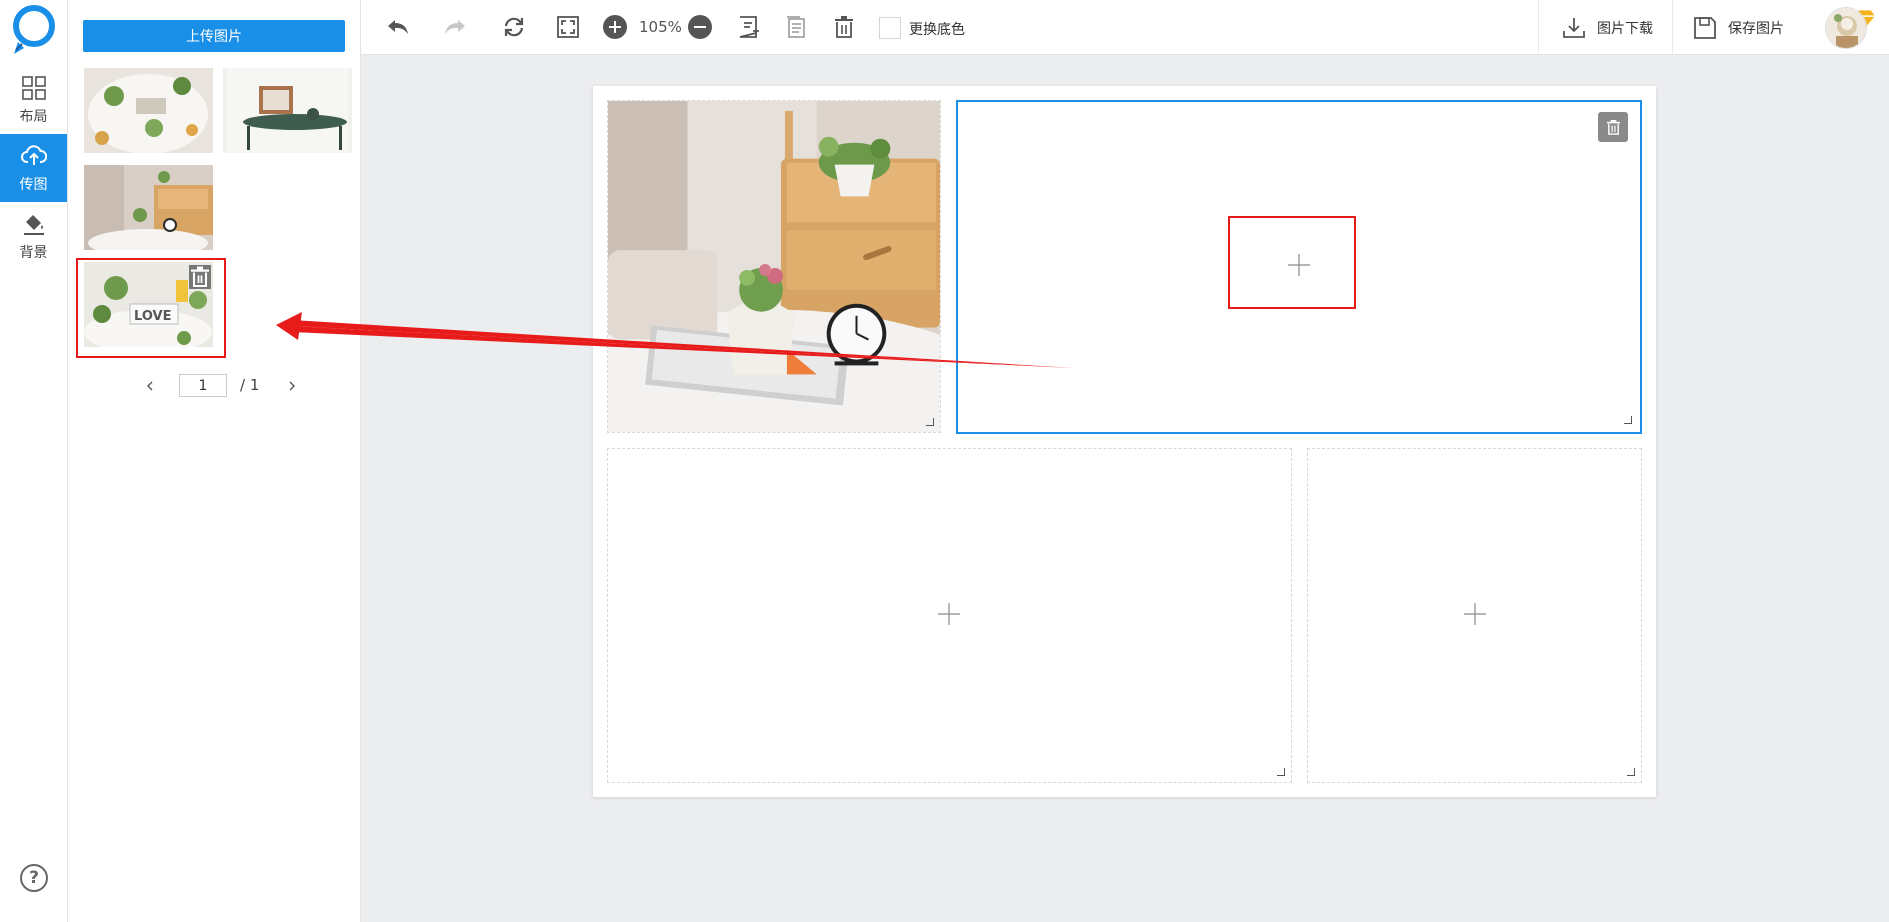 This screenshot has height=922, width=1889. I want to click on edit-document-icon, so click(749, 27).